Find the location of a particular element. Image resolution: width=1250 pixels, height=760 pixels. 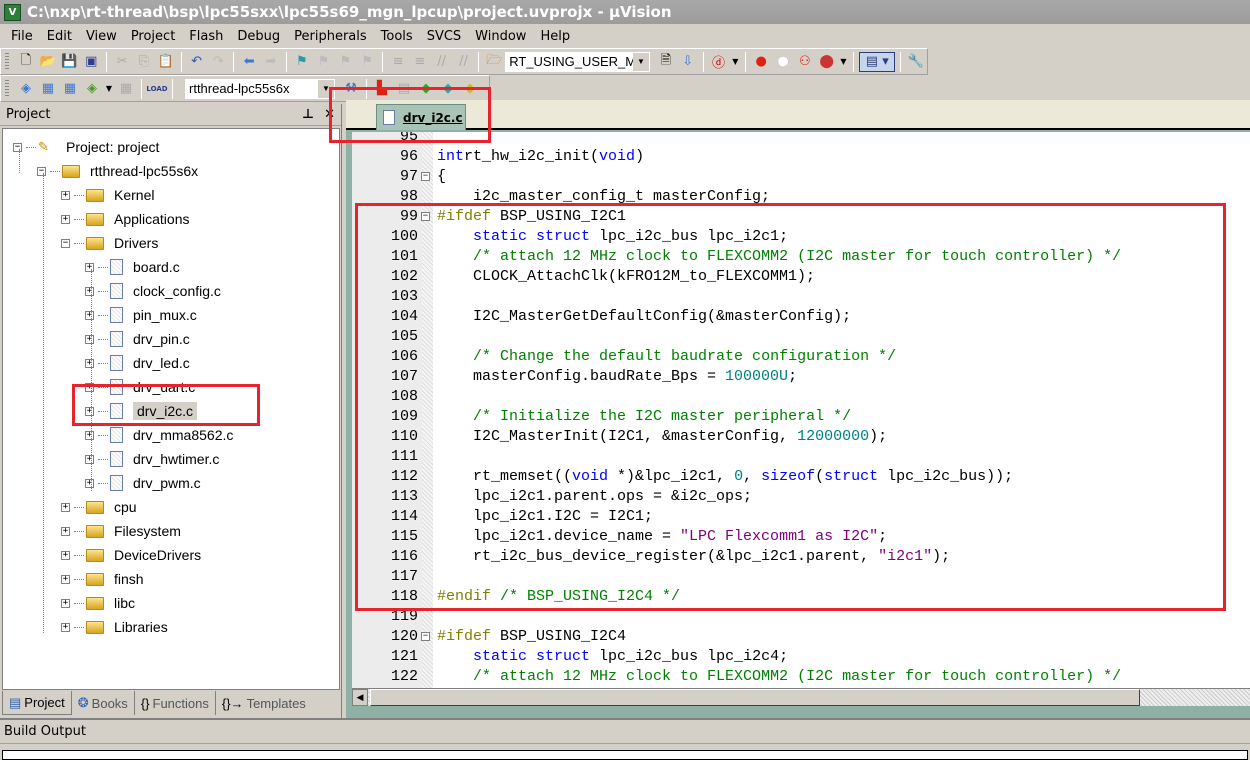

event-recorder-icon: ◆ is located at coordinates (470, 89).